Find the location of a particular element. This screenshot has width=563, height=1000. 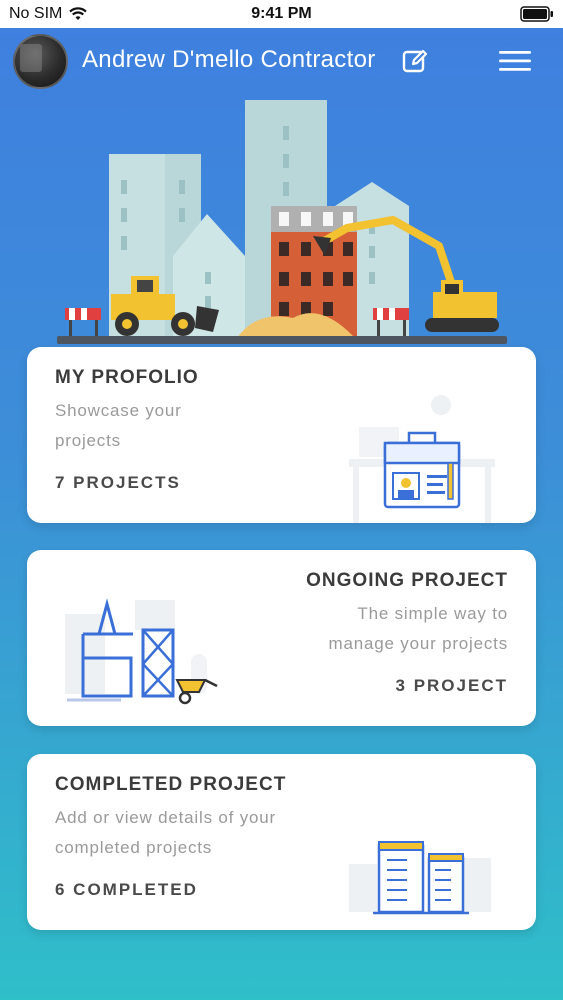

status-bar: No SIM 9:41 PM is located at coordinates (281, 14).